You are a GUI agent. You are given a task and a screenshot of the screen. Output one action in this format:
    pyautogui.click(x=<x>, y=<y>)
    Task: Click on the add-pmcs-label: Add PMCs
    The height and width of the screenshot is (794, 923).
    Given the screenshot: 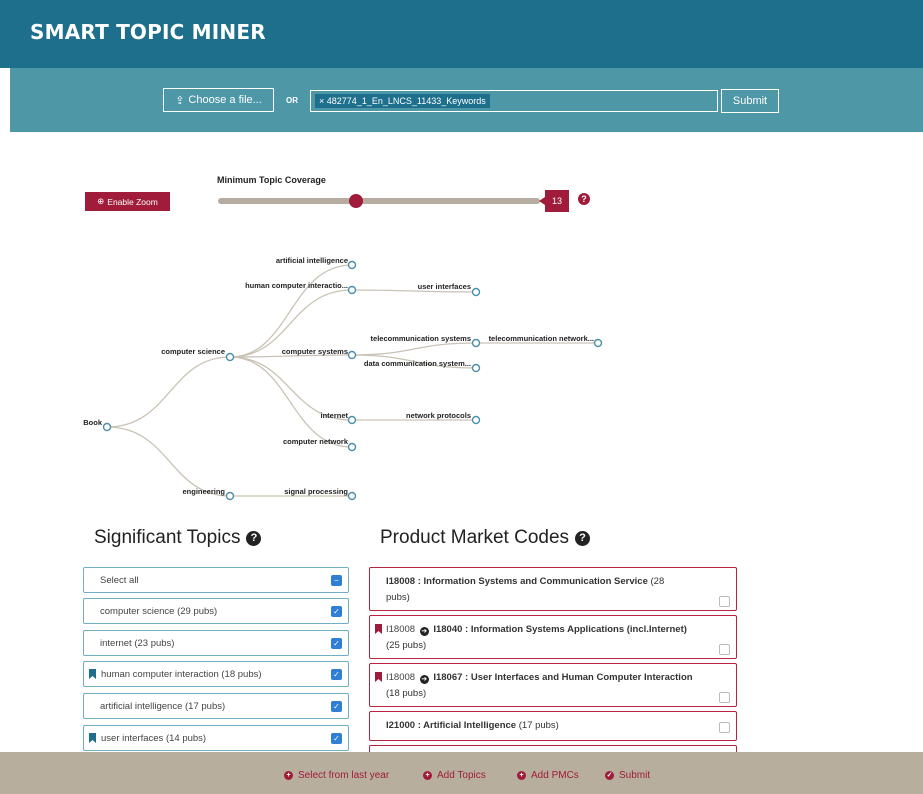 What is the action you would take?
    pyautogui.click(x=555, y=775)
    